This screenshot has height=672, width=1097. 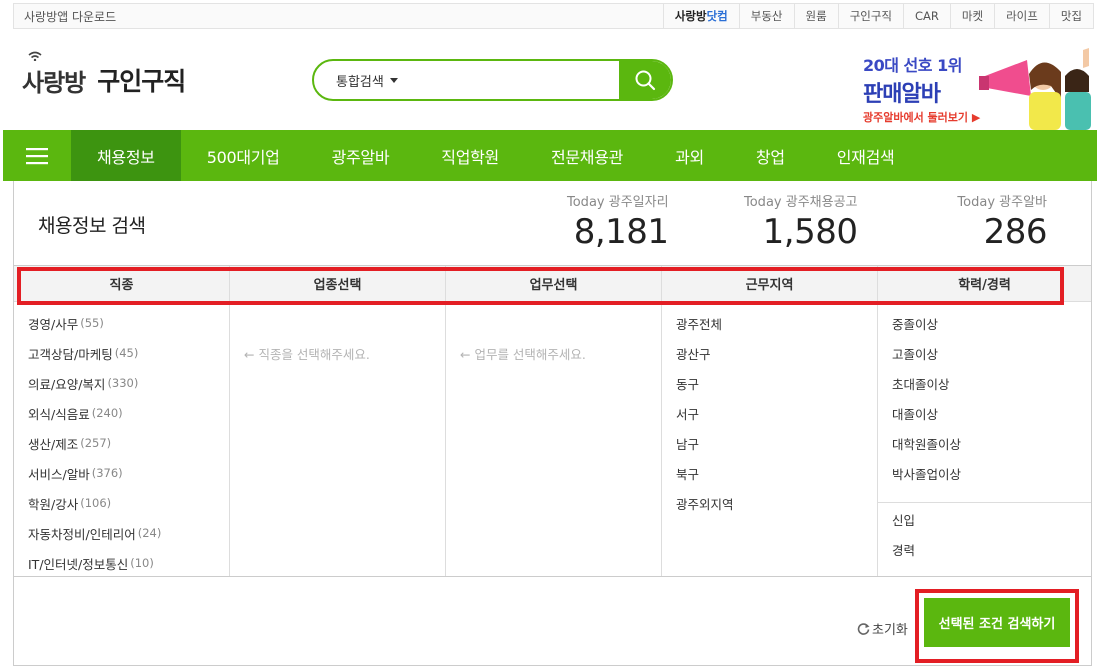 I want to click on page-title: 채용정보 검색, so click(x=92, y=226).